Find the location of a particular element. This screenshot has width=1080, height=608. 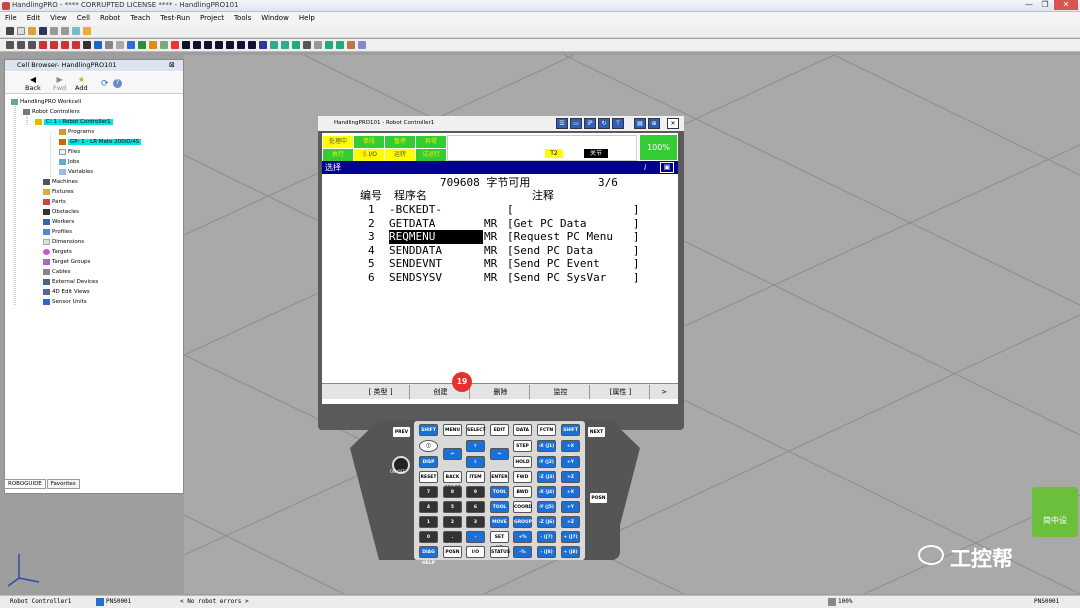

speed-down-key-icon: -% is located at coordinates (522, 552).